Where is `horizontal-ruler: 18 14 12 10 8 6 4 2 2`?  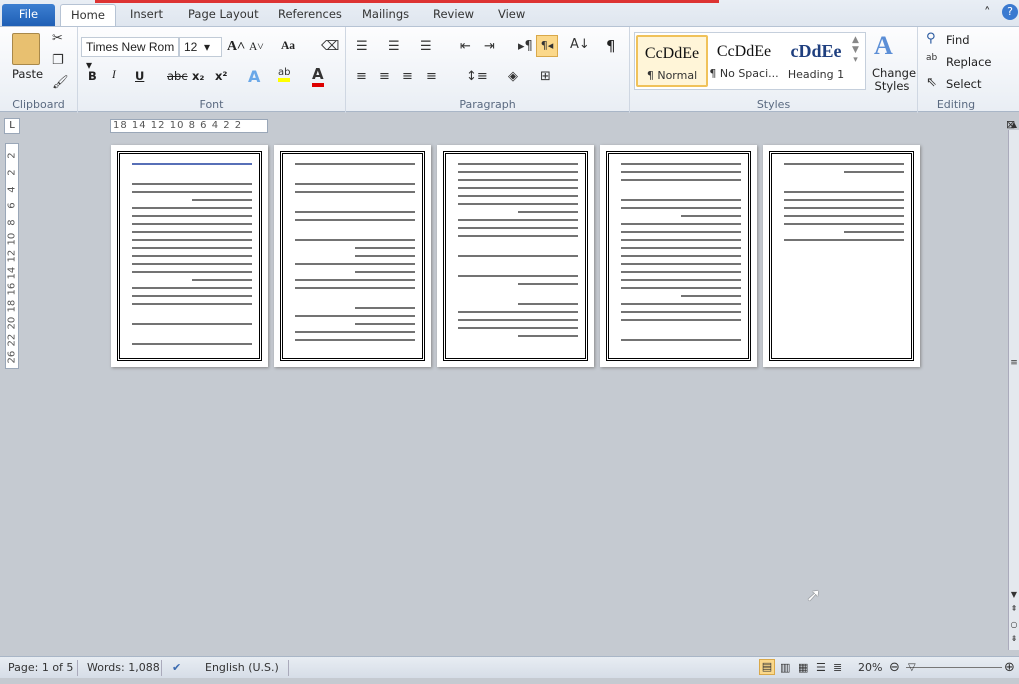
horizontal-ruler: 18 14 12 10 8 6 4 2 2 is located at coordinates (189, 126).